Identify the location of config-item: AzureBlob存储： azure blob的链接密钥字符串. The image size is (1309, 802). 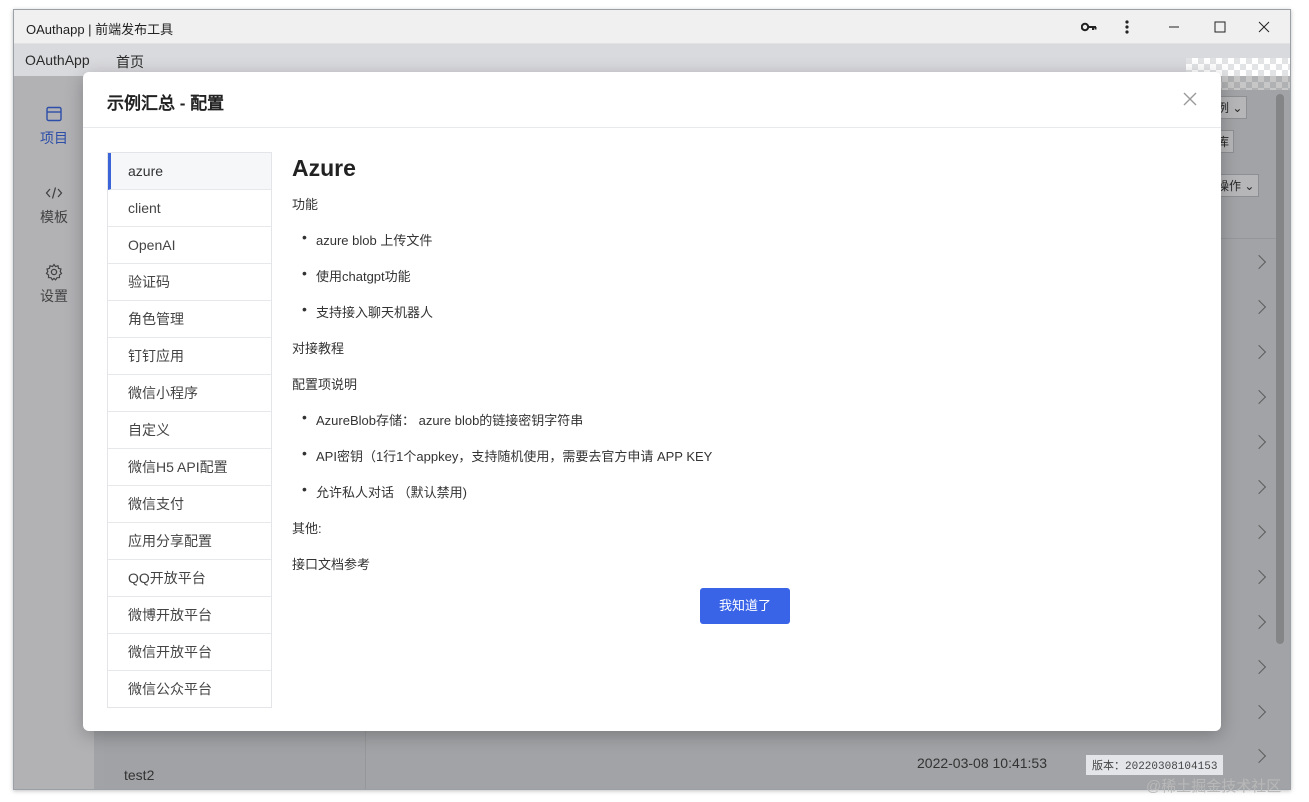
(442, 419).